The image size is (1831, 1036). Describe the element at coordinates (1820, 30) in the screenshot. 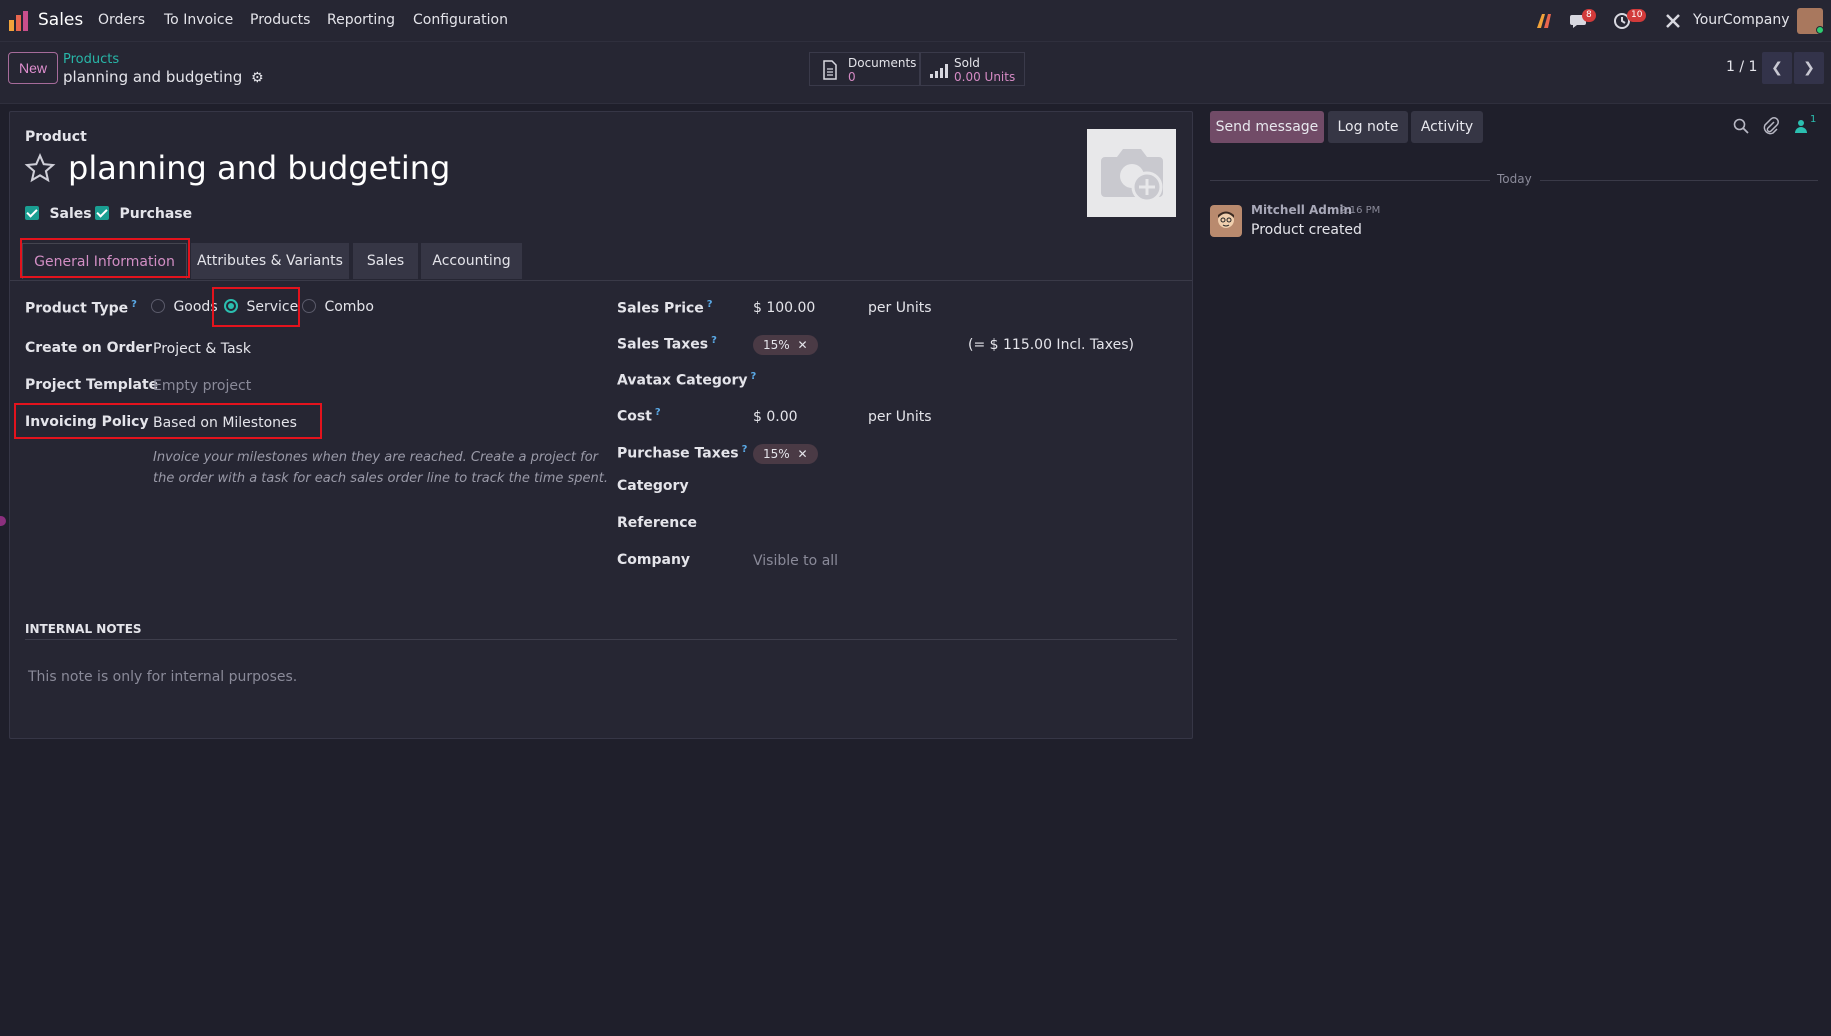

I see `online-status-dot` at that location.